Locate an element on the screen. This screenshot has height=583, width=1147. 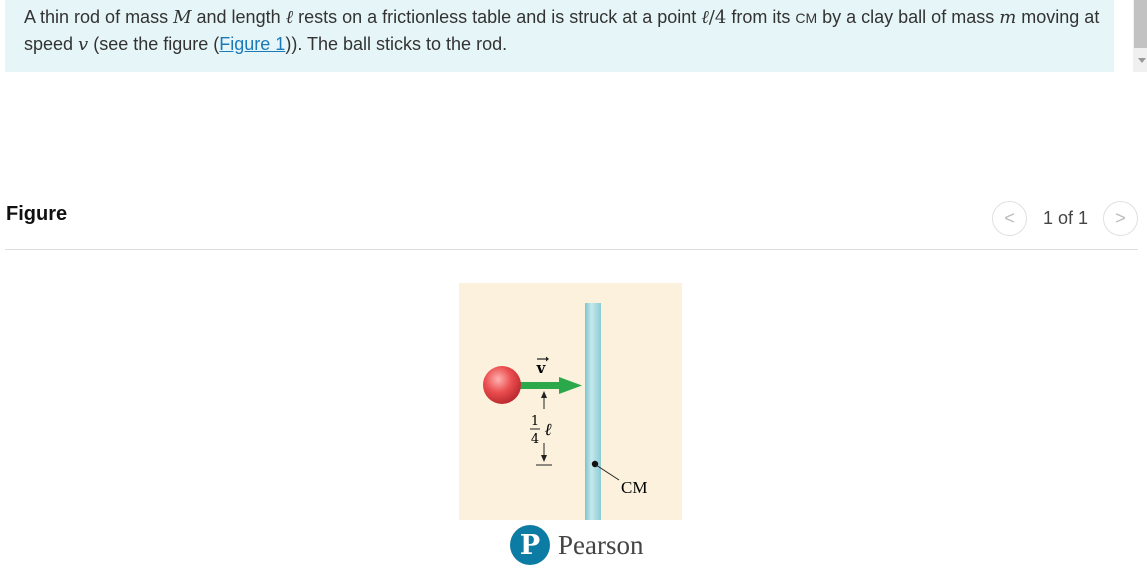
math-symbol: /4 is located at coordinates (717, 17).